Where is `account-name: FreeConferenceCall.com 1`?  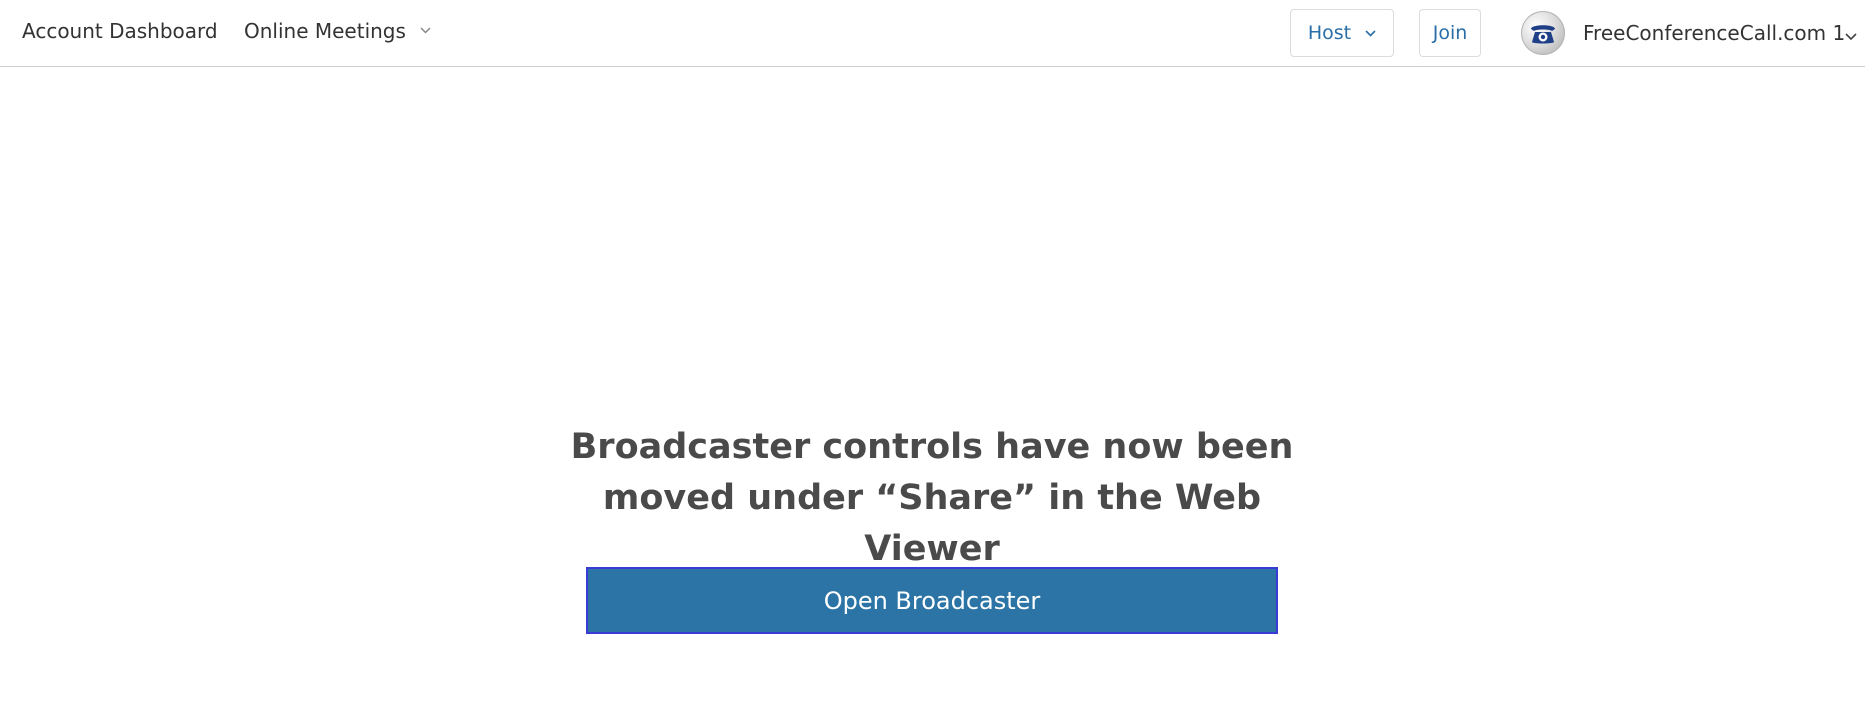 account-name: FreeConferenceCall.com 1 is located at coordinates (1714, 33).